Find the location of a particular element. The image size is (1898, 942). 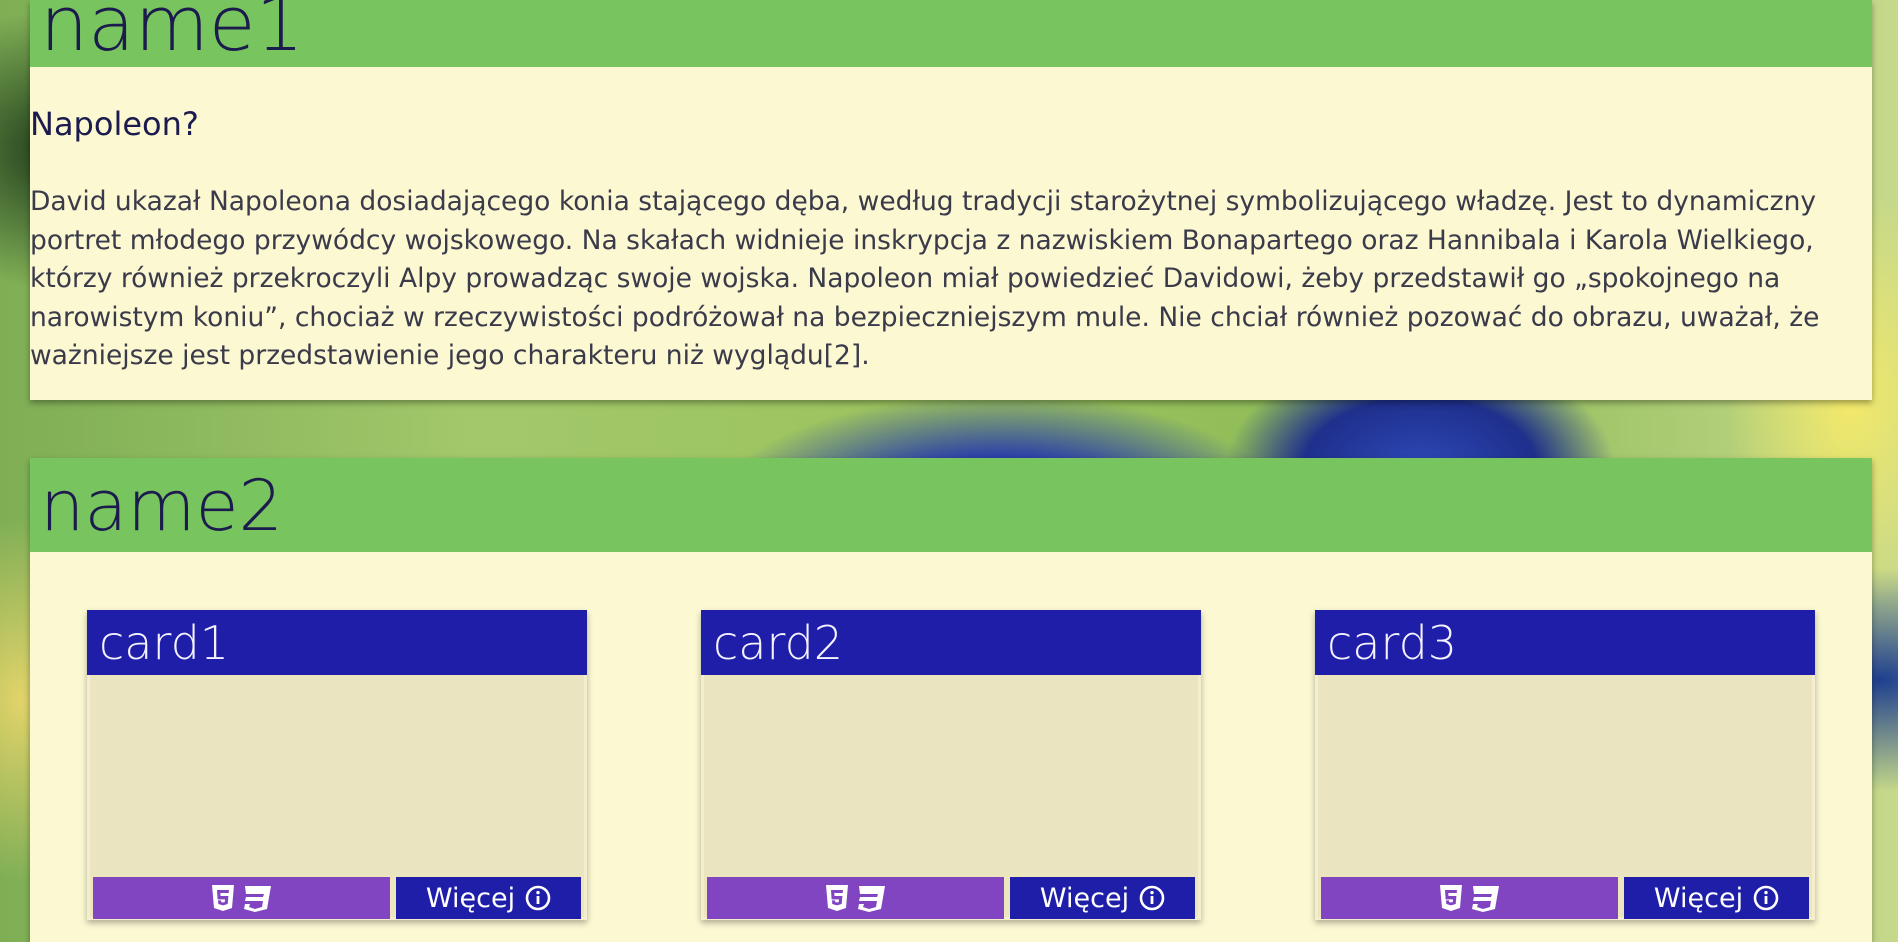

article-heading: Napoleon? is located at coordinates (114, 124).